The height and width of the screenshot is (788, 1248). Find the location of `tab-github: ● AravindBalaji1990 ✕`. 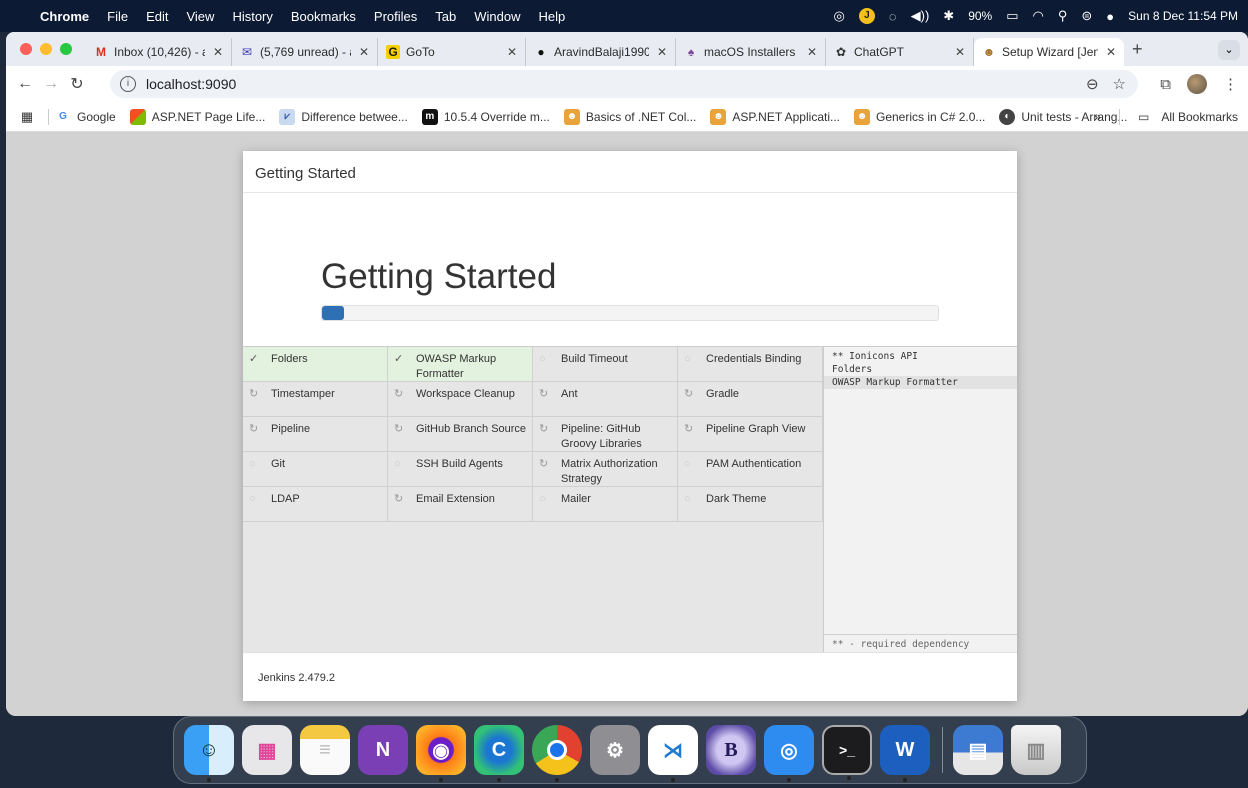

tab-github: ● AravindBalaji1990 ✕ is located at coordinates (601, 52).